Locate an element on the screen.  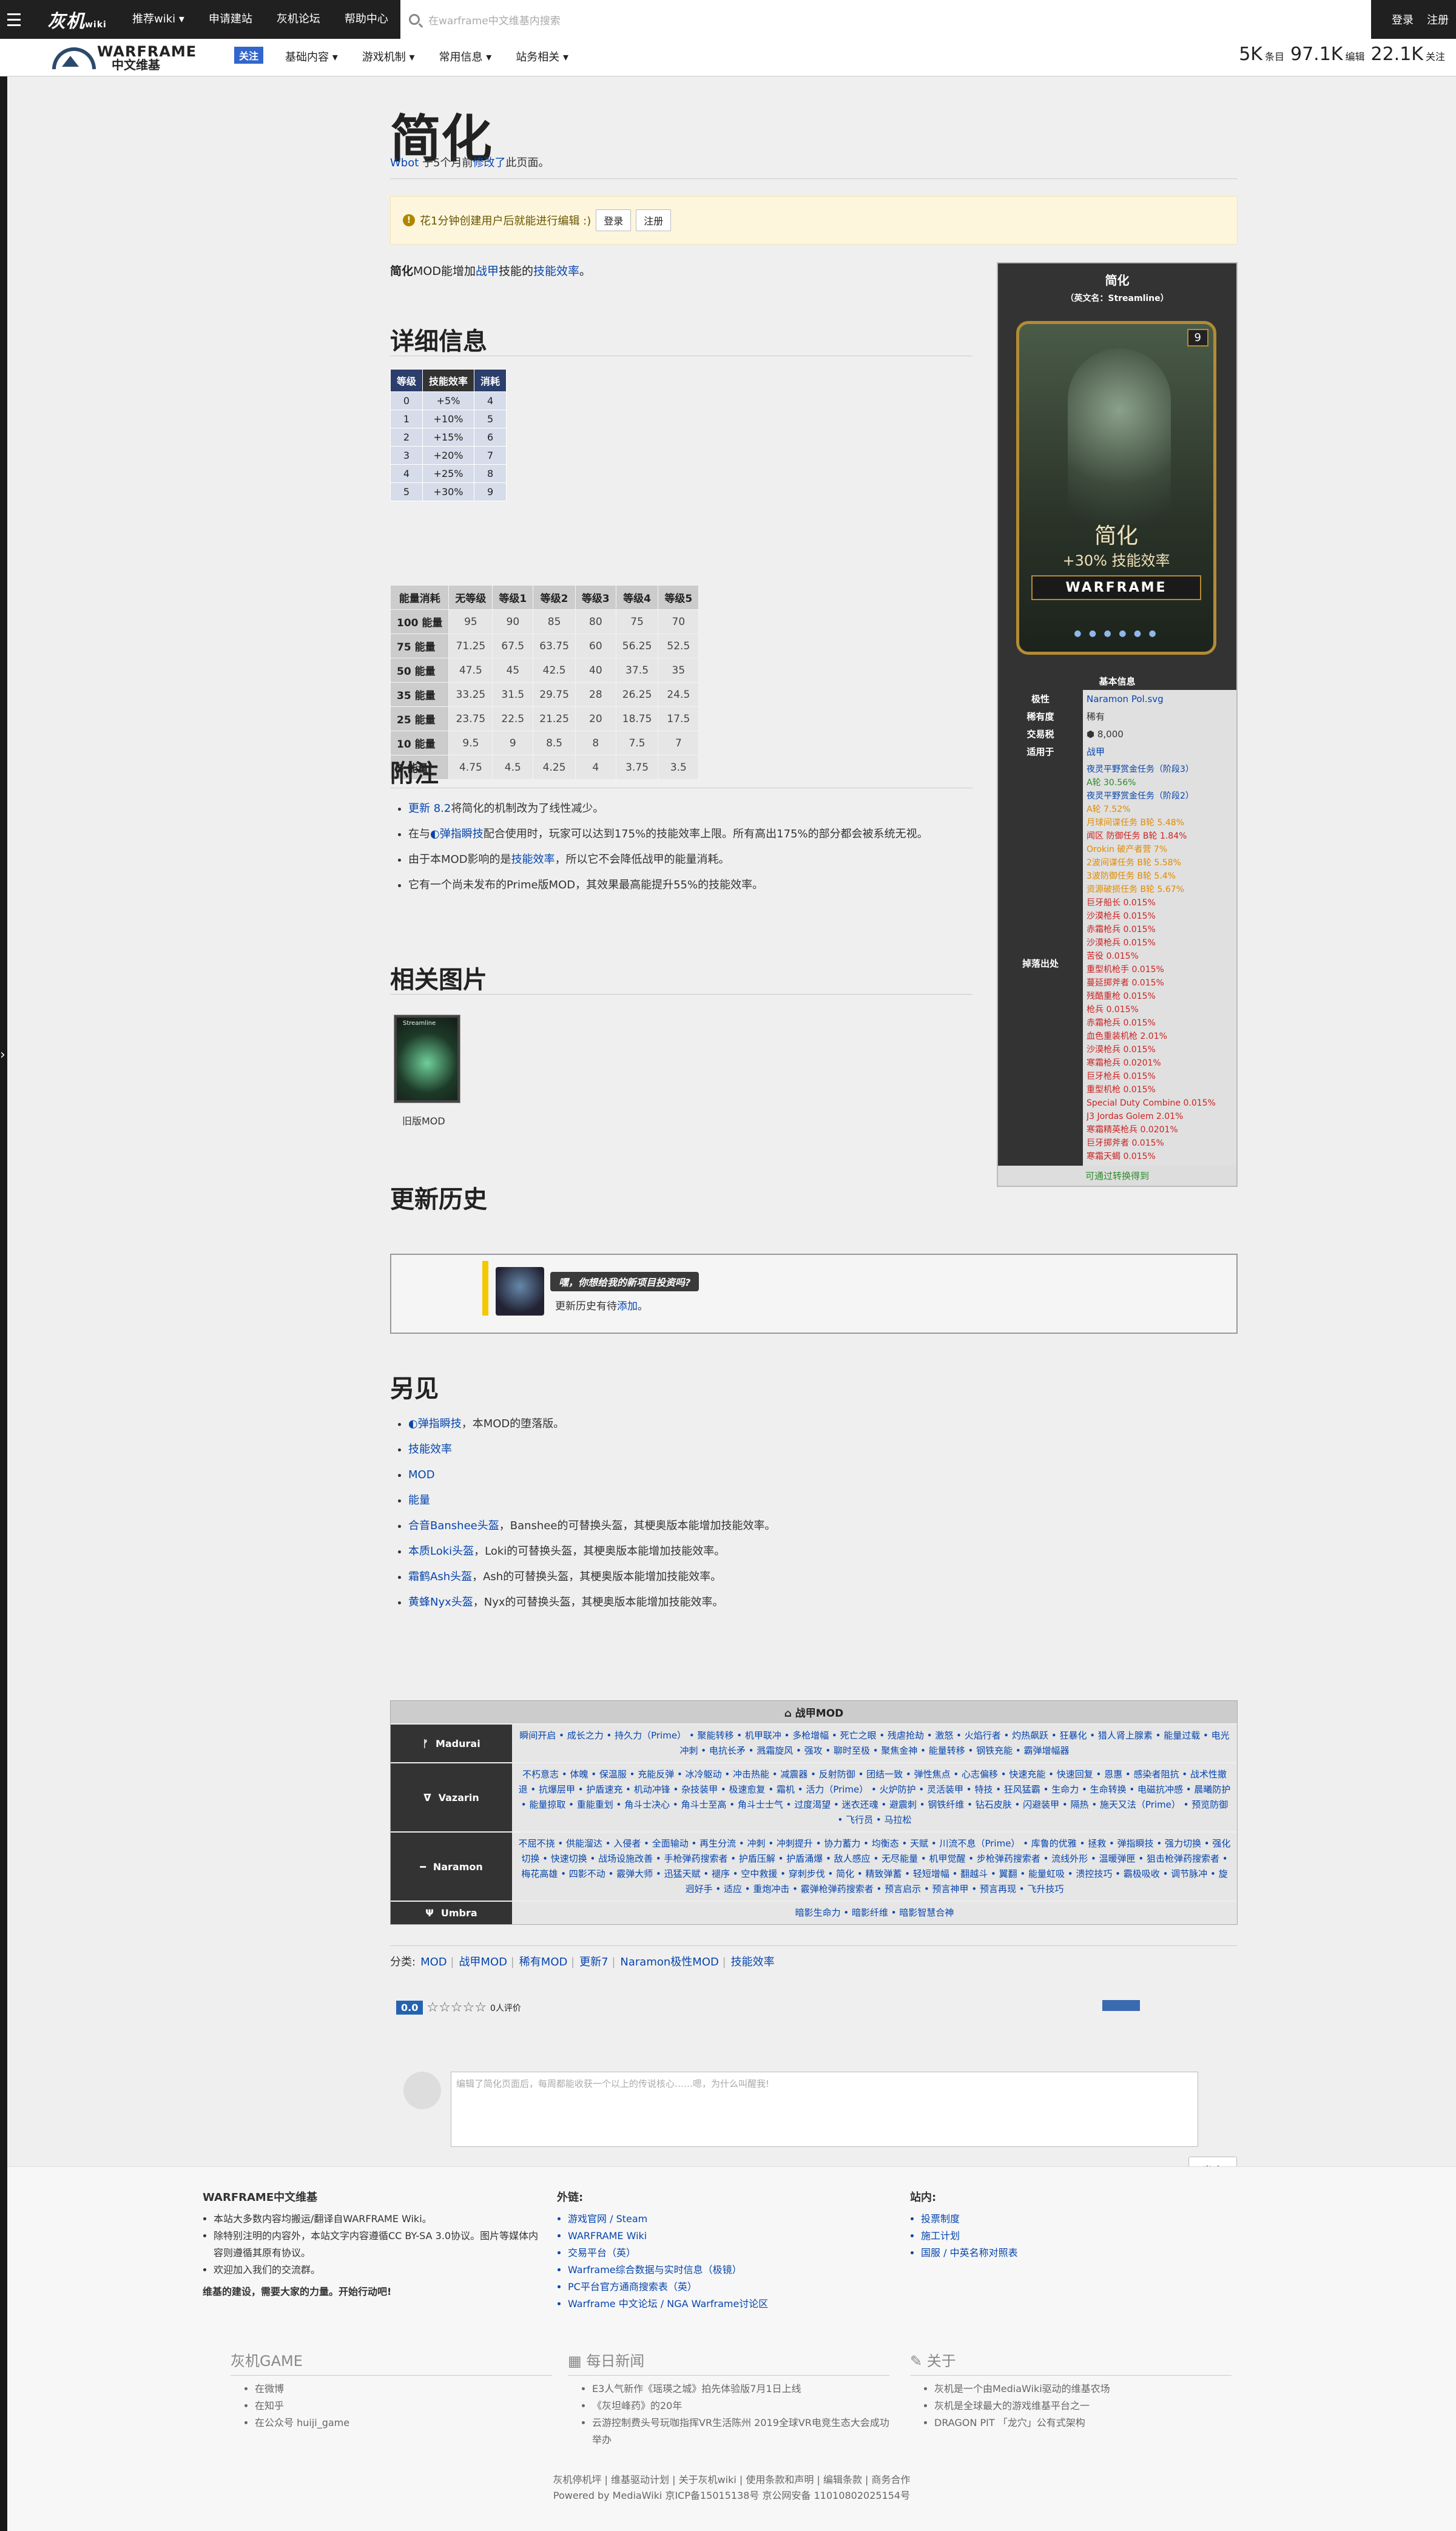
drop-item: 寒霜精英枪兵 0.0201% is located at coordinates (1160, 1130).